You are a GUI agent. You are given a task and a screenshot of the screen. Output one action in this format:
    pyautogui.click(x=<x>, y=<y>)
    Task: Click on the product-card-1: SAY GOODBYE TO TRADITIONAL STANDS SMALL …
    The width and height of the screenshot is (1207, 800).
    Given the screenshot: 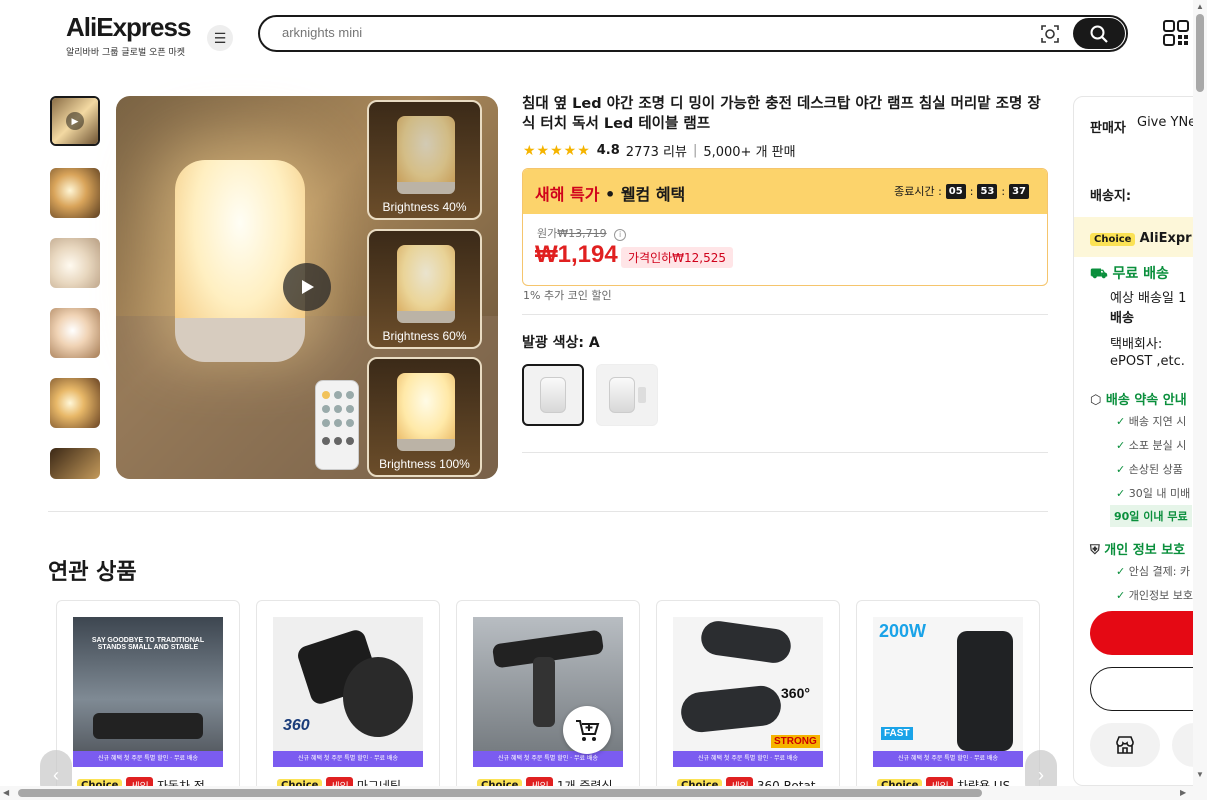 What is the action you would take?
    pyautogui.click(x=148, y=700)
    